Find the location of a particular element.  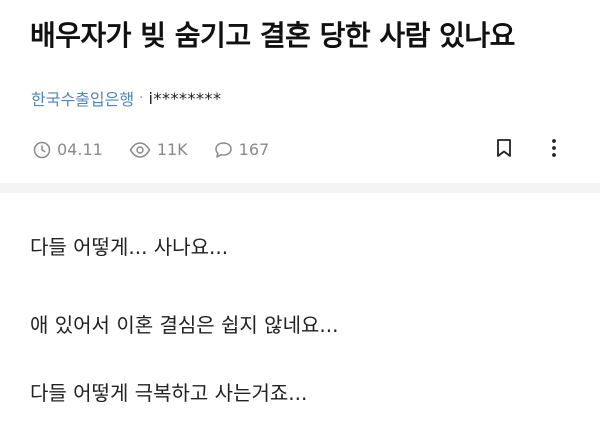

post-meta: 한국수출입은행 · i******** is located at coordinates (126, 98).